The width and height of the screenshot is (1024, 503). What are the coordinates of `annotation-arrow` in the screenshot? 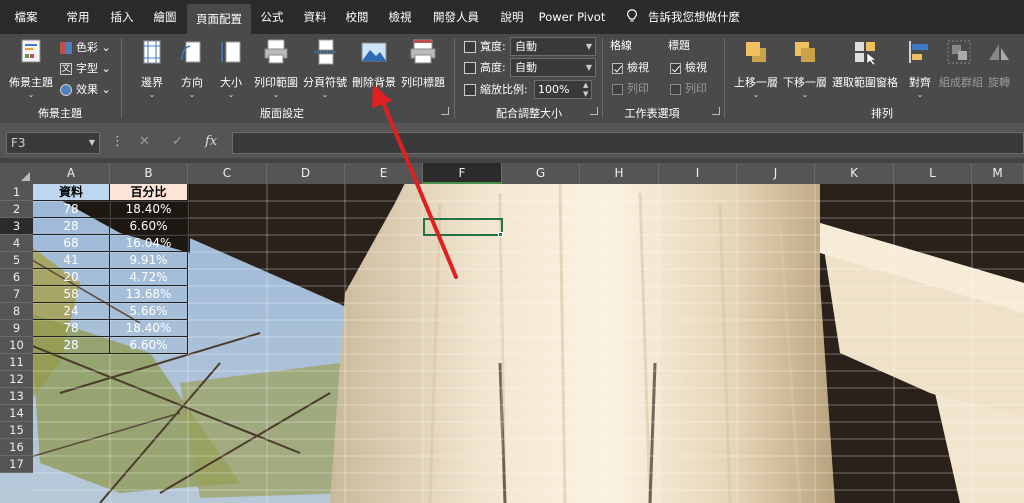 It's located at (415, 181).